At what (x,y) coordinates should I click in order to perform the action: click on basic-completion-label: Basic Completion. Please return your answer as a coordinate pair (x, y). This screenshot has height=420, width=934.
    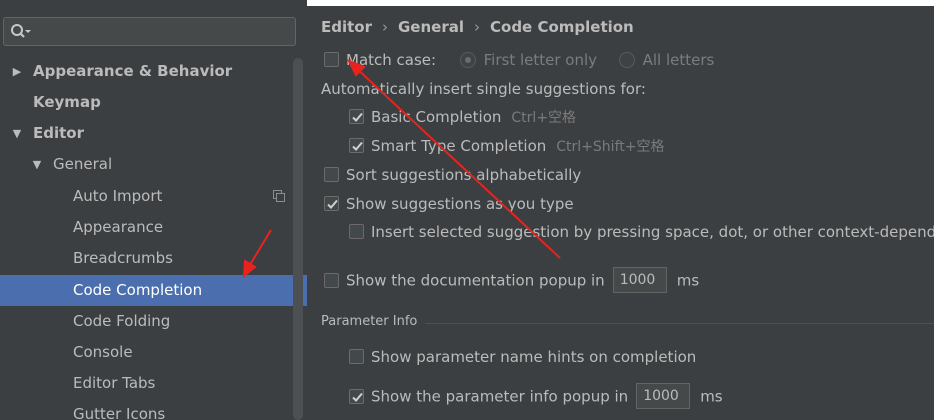
    Looking at the image, I should click on (436, 117).